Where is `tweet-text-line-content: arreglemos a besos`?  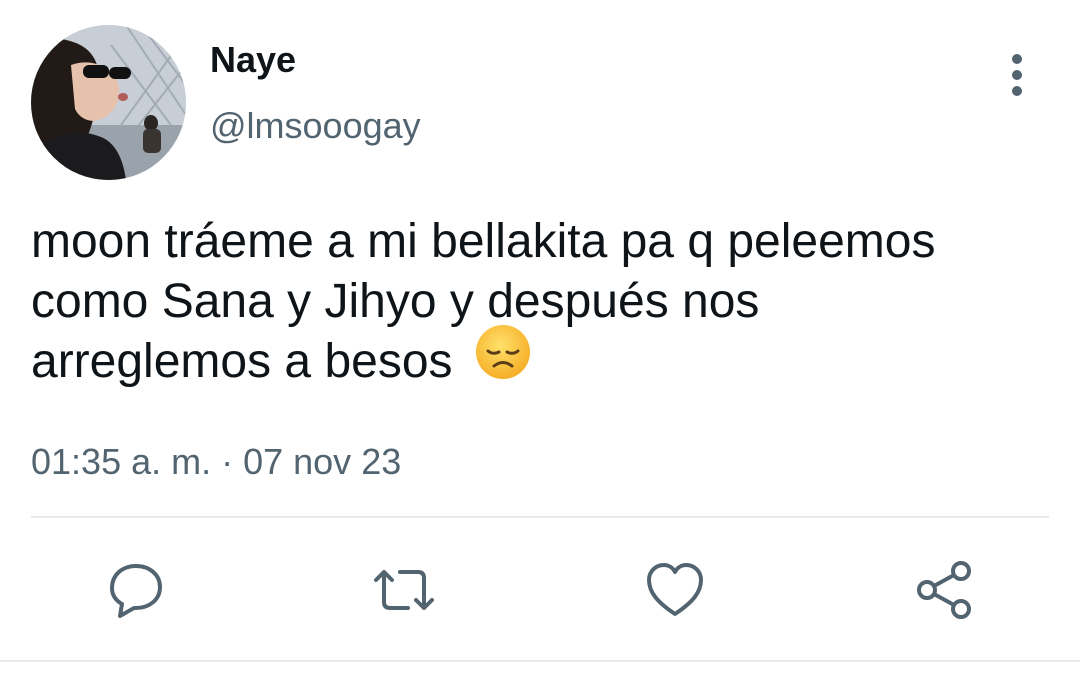
tweet-text-line-content: arreglemos a besos is located at coordinates (242, 361).